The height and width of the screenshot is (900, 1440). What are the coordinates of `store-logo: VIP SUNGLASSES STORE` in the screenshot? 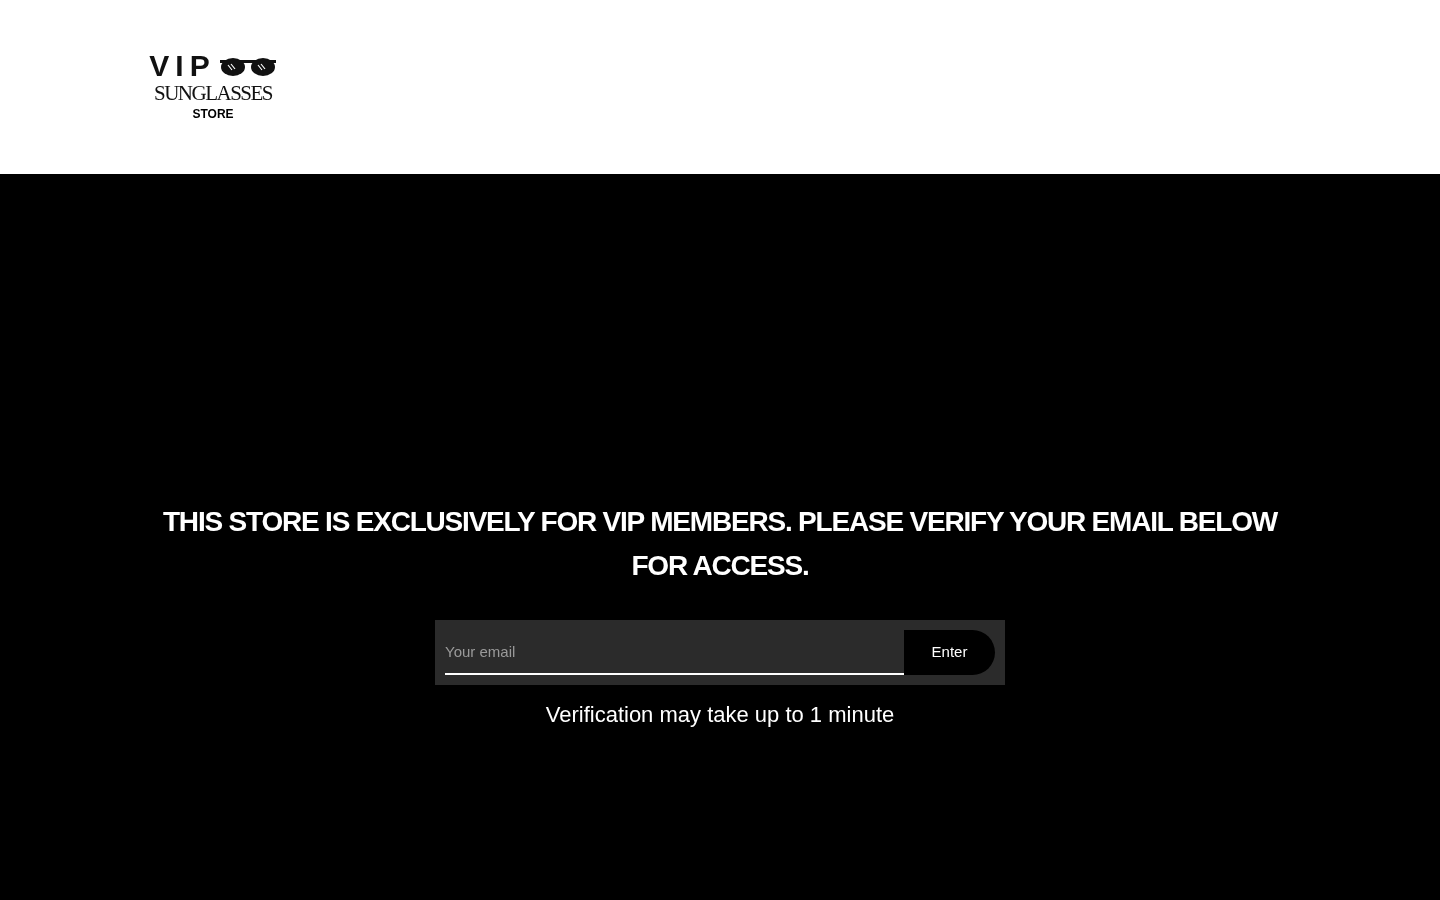 It's located at (213, 86).